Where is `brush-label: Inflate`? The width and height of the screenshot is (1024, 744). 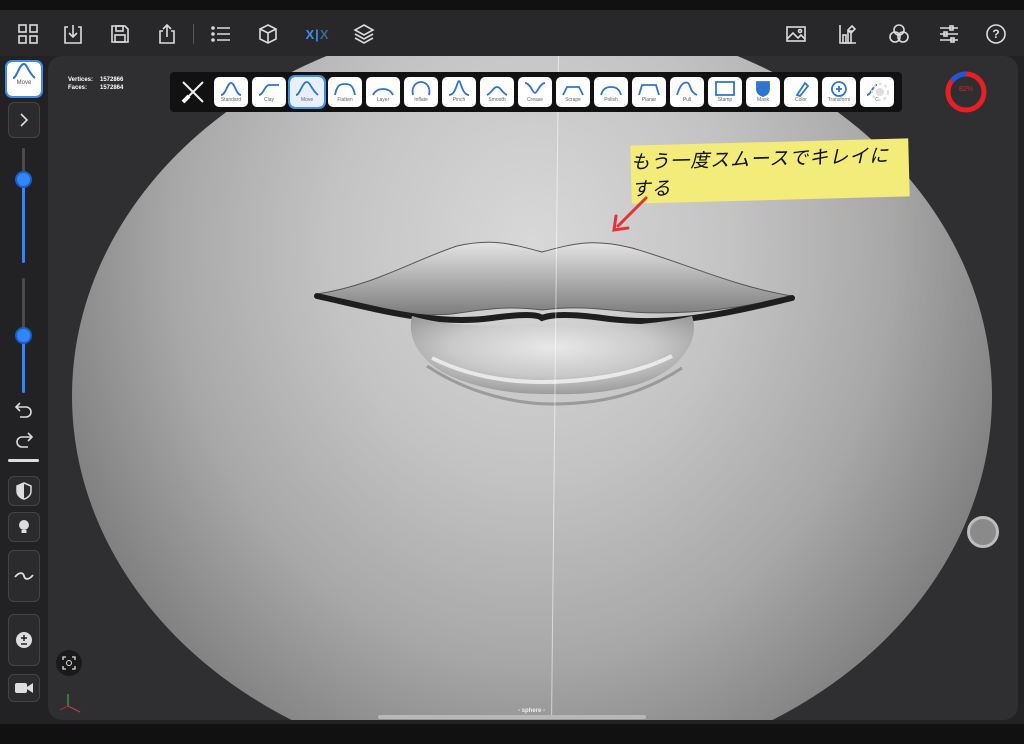 brush-label: Inflate is located at coordinates (421, 100).